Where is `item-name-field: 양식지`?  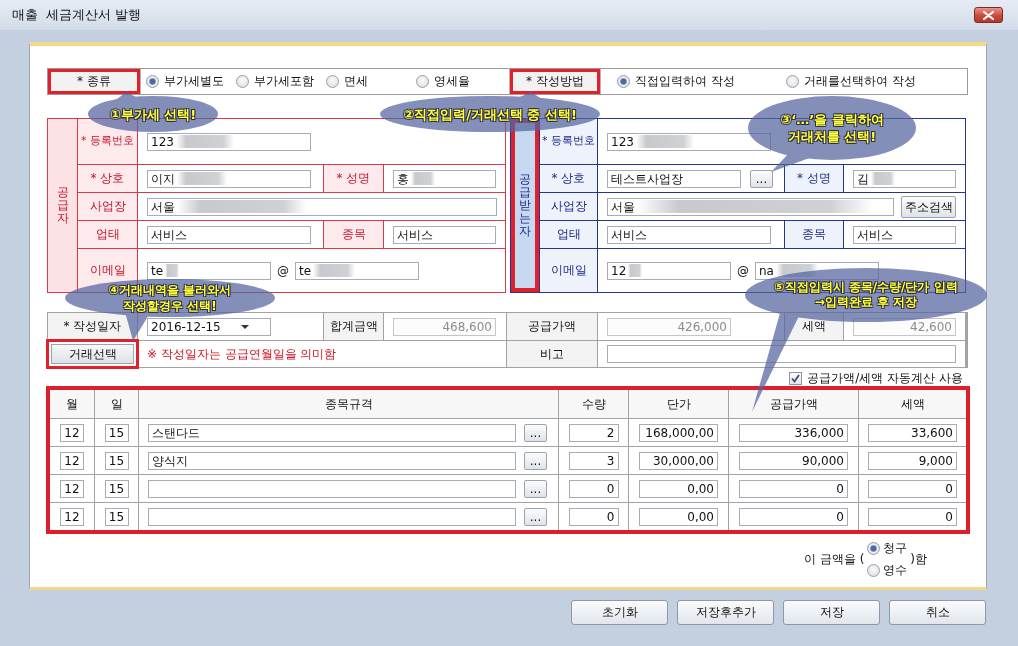 item-name-field: 양식지 is located at coordinates (332, 460).